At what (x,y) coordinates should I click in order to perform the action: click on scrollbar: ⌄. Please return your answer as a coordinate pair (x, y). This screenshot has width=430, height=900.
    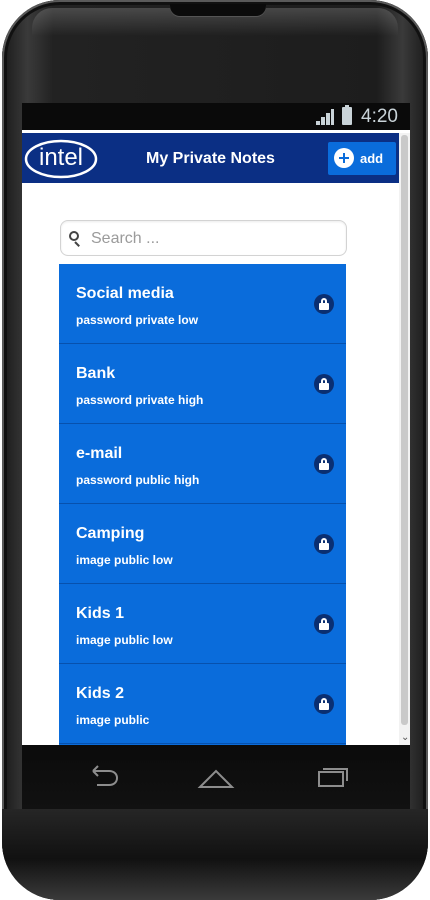
    Looking at the image, I should click on (404, 439).